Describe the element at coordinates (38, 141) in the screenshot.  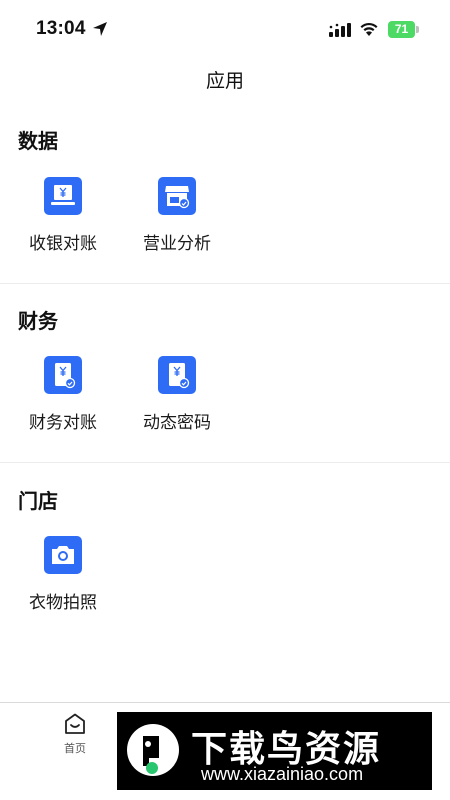
I see `section-title: 数据` at that location.